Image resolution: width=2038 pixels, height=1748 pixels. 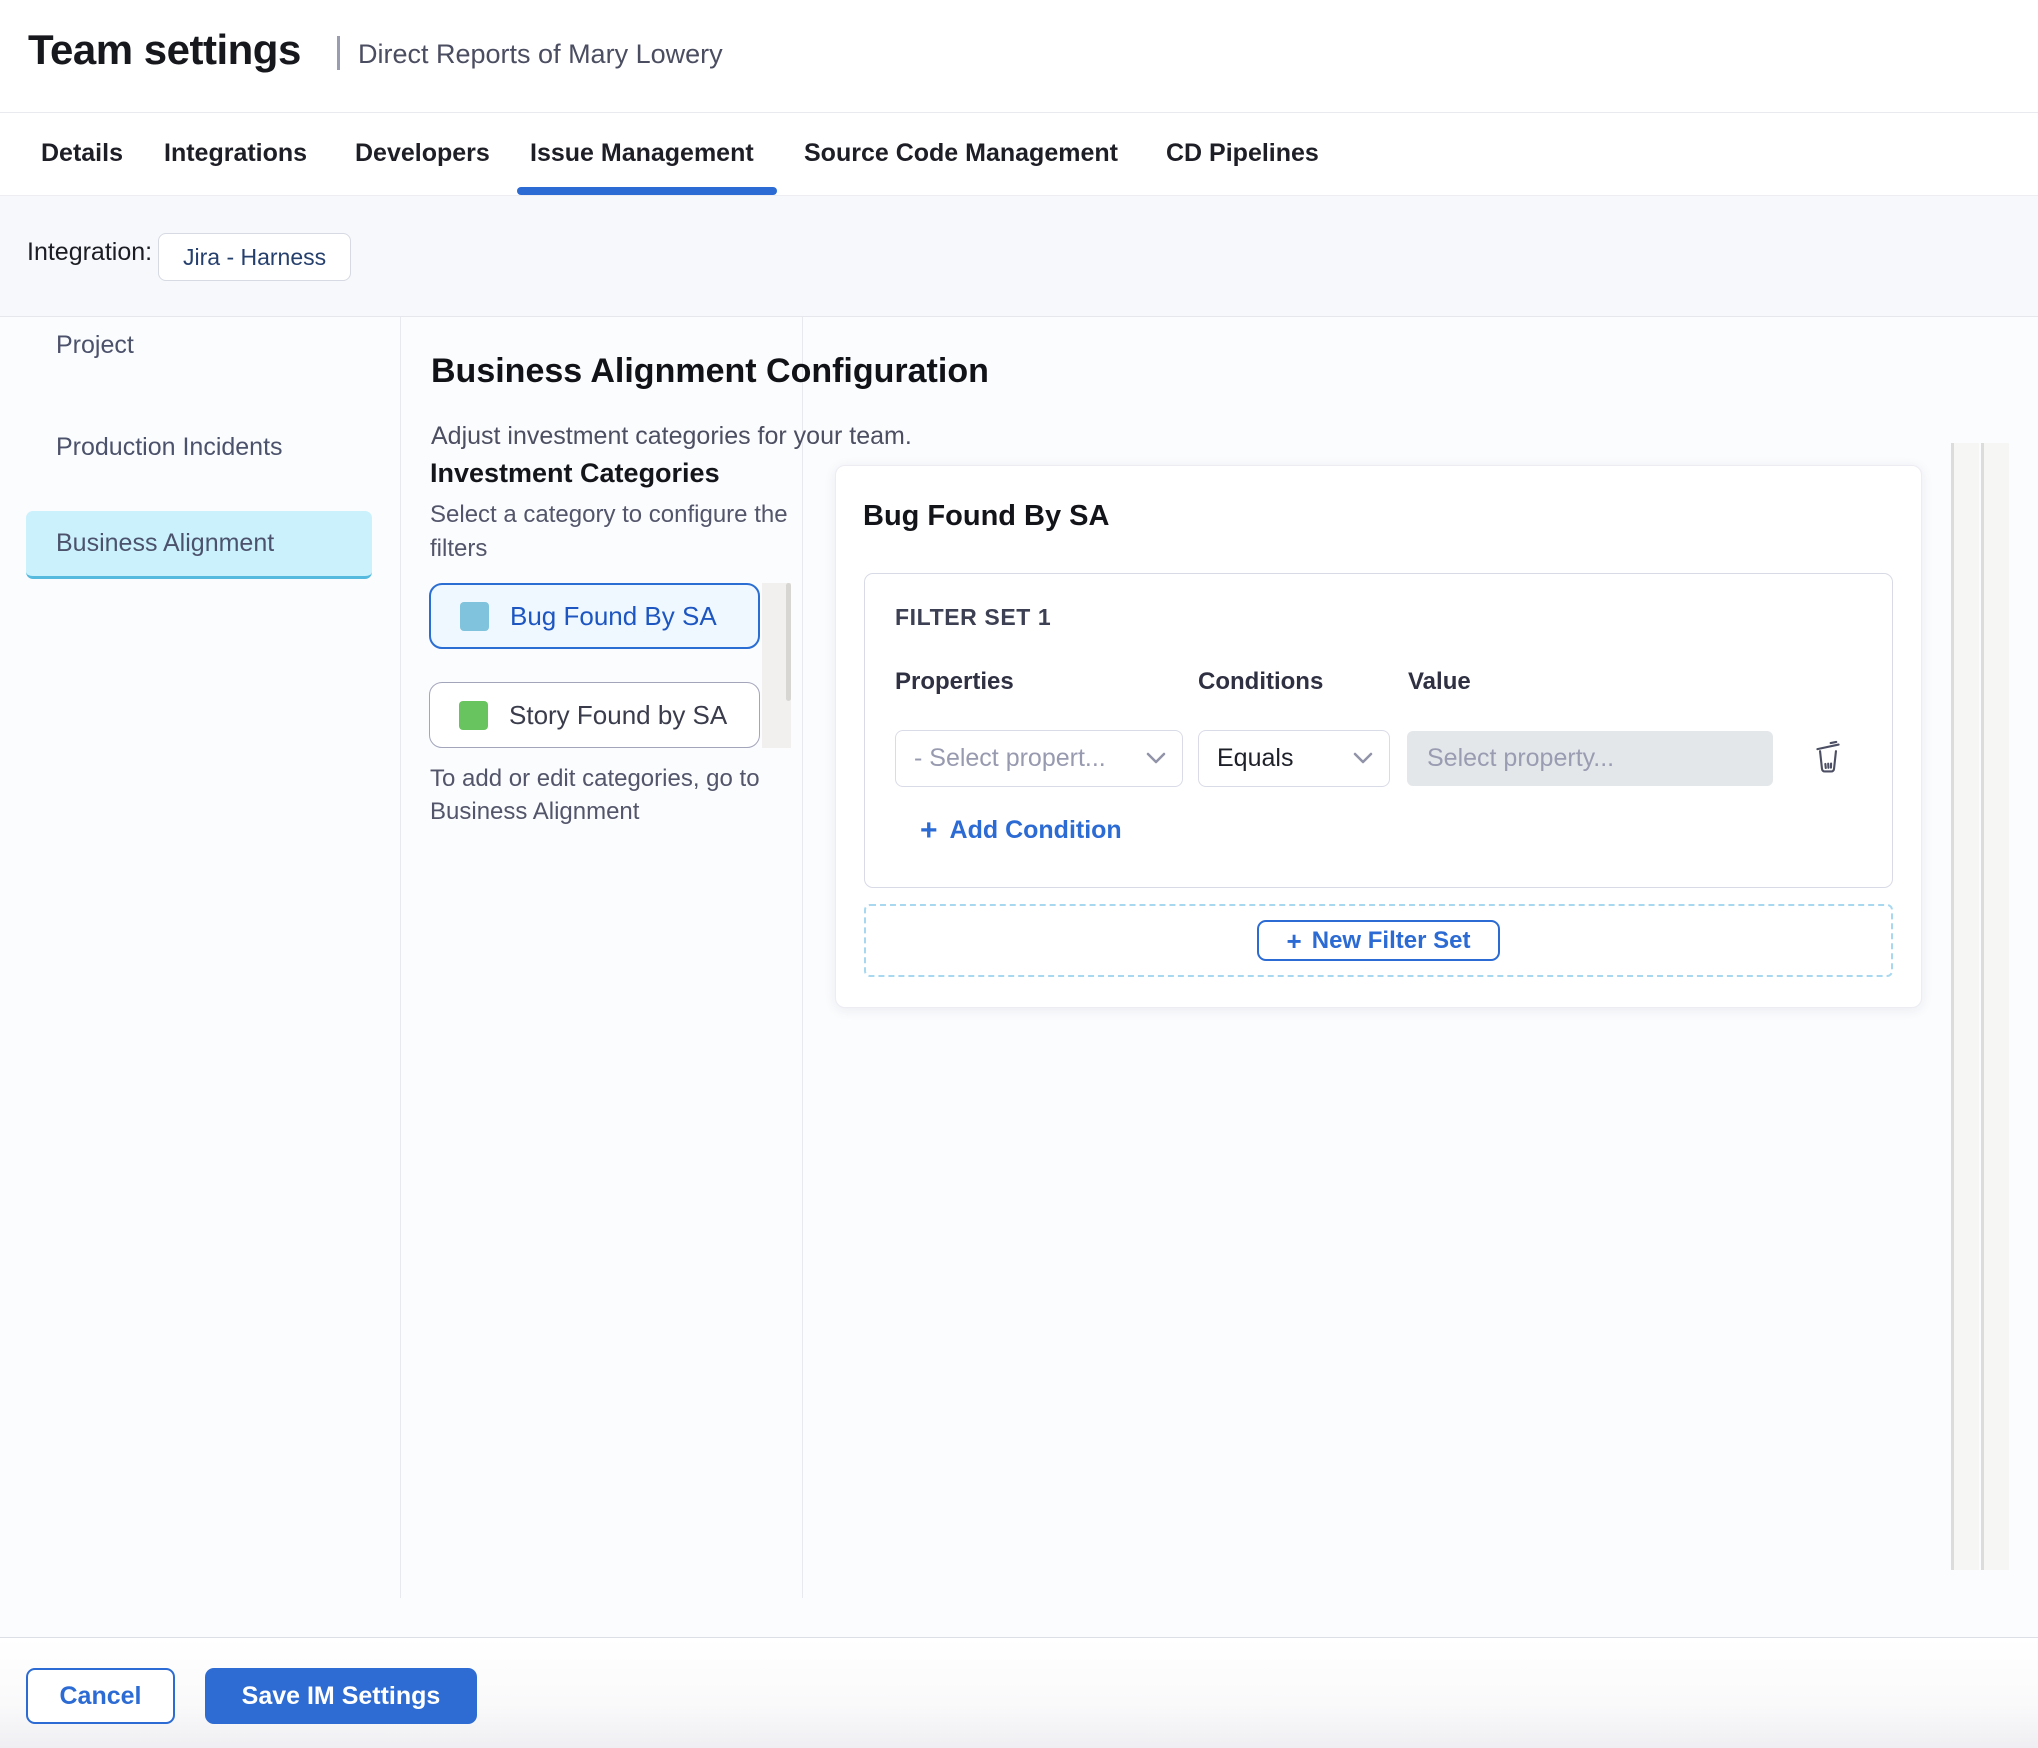 What do you see at coordinates (802, 957) in the screenshot?
I see `categories-divider` at bounding box center [802, 957].